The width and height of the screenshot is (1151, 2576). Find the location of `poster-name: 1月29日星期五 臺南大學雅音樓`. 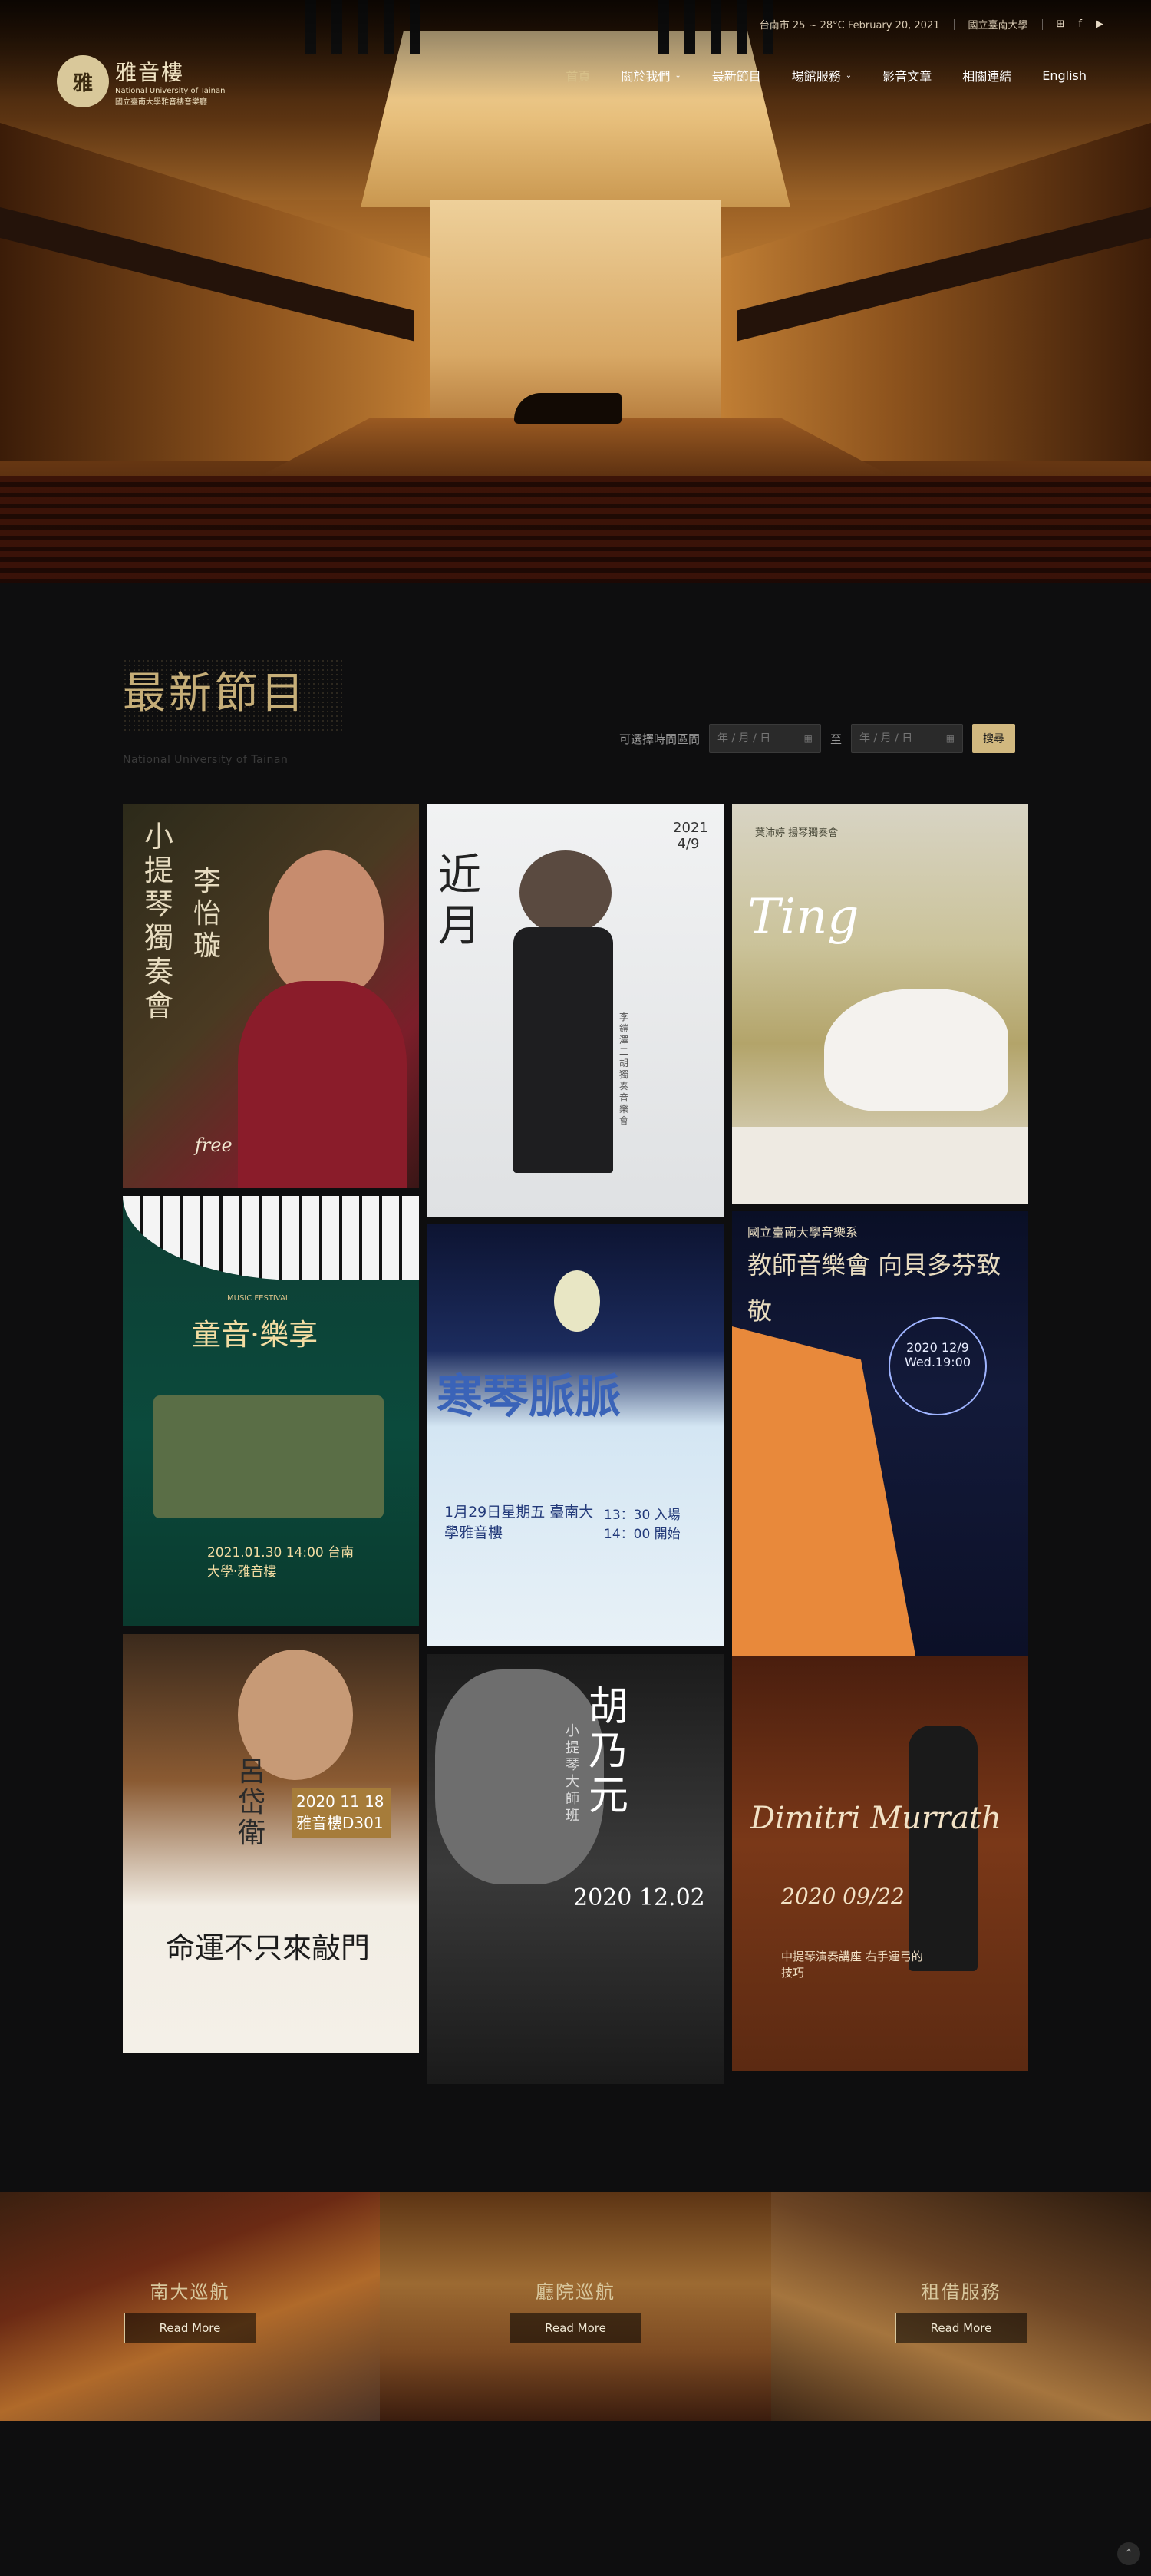

poster-name: 1月29日星期五 臺南大學雅音樓 is located at coordinates (519, 1522).